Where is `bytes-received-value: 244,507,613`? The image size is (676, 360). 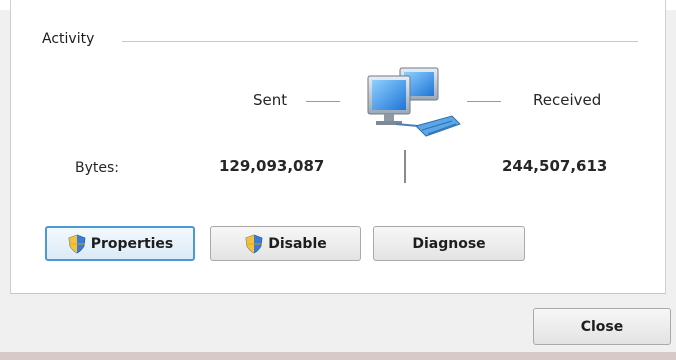
bytes-received-value: 244,507,613 is located at coordinates (555, 166).